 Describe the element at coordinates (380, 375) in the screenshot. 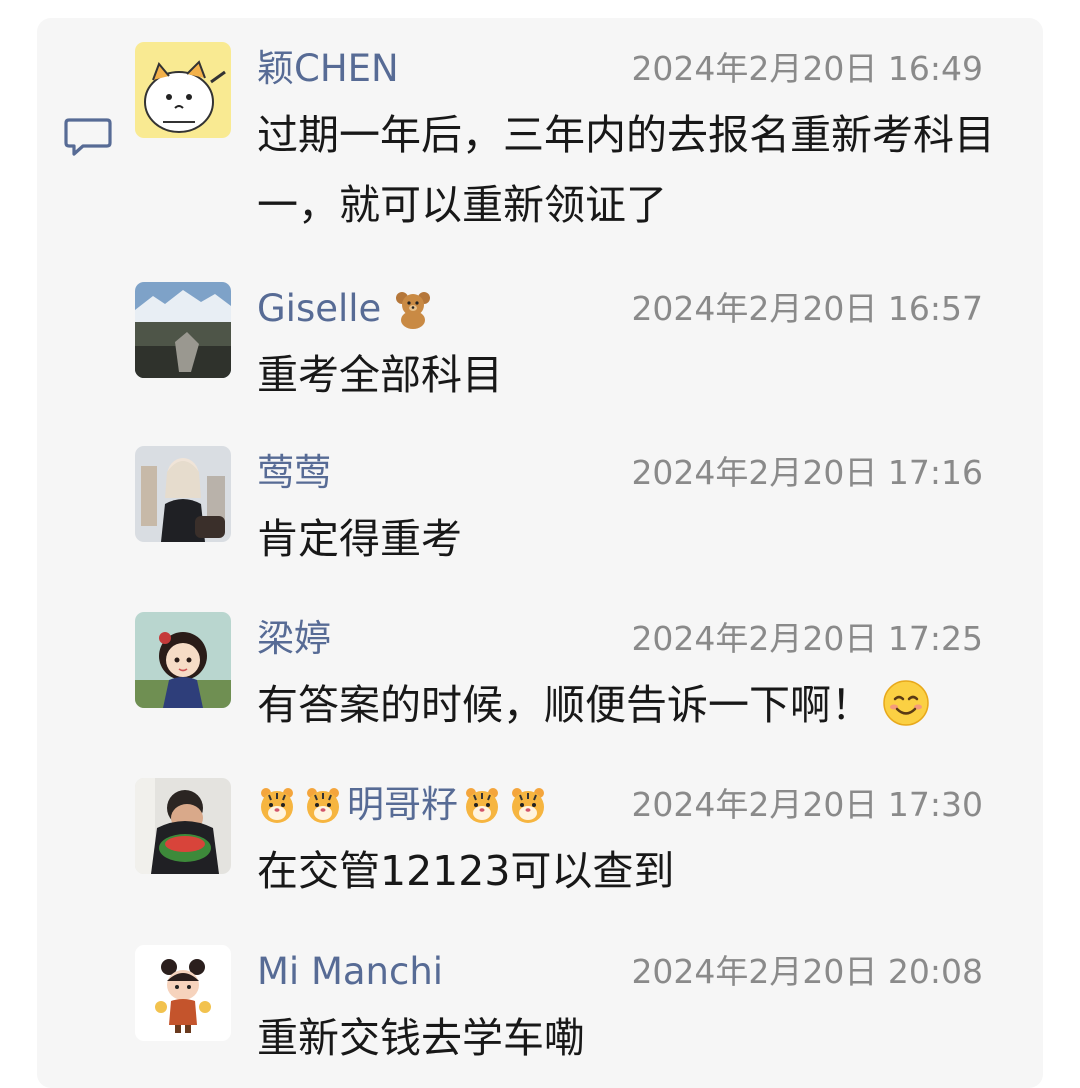

I see `comment-text: 重考全部科目` at that location.